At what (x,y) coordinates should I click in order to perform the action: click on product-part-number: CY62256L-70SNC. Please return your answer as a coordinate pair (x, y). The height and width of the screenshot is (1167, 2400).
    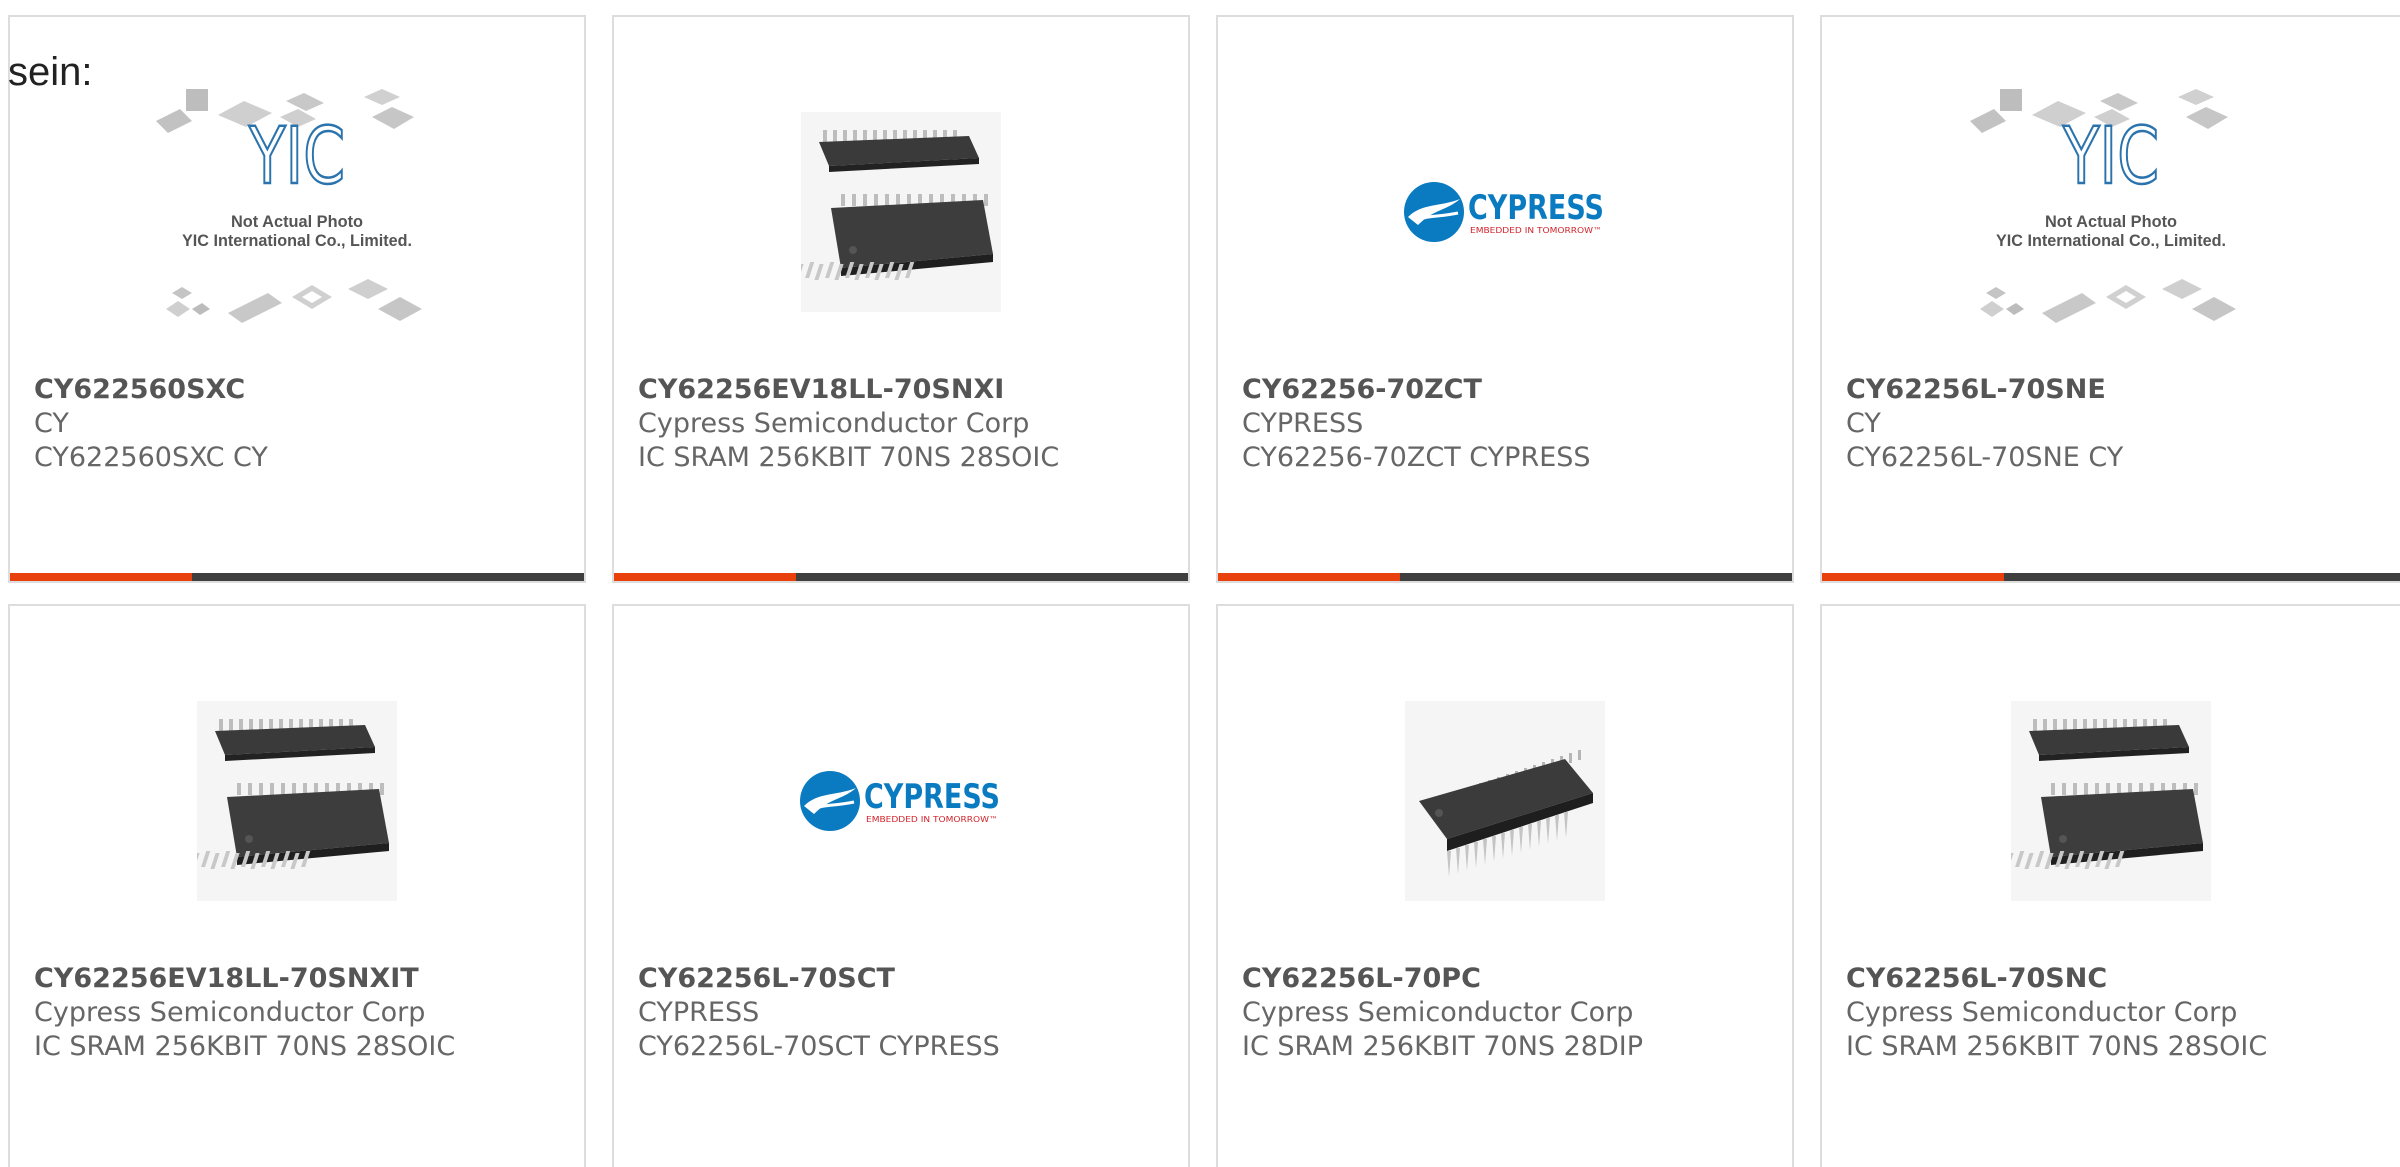
    Looking at the image, I should click on (2118, 979).